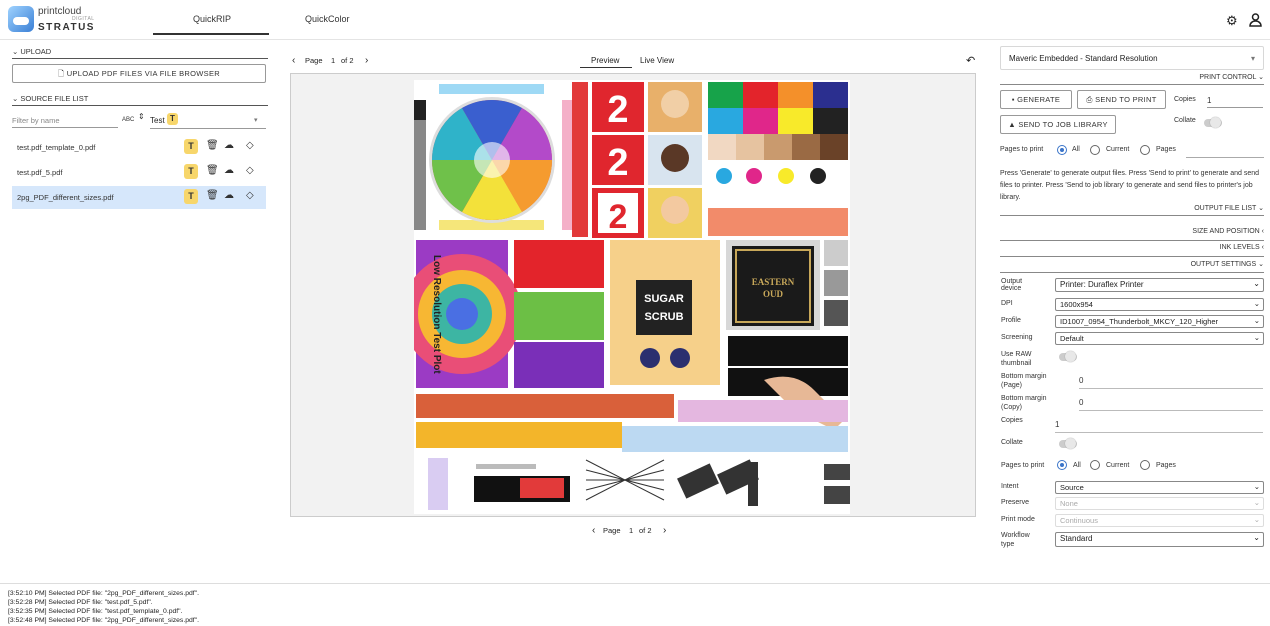  Describe the element at coordinates (1166, 465) in the screenshot. I see `radio-pages-setting-label: Pages` at that location.